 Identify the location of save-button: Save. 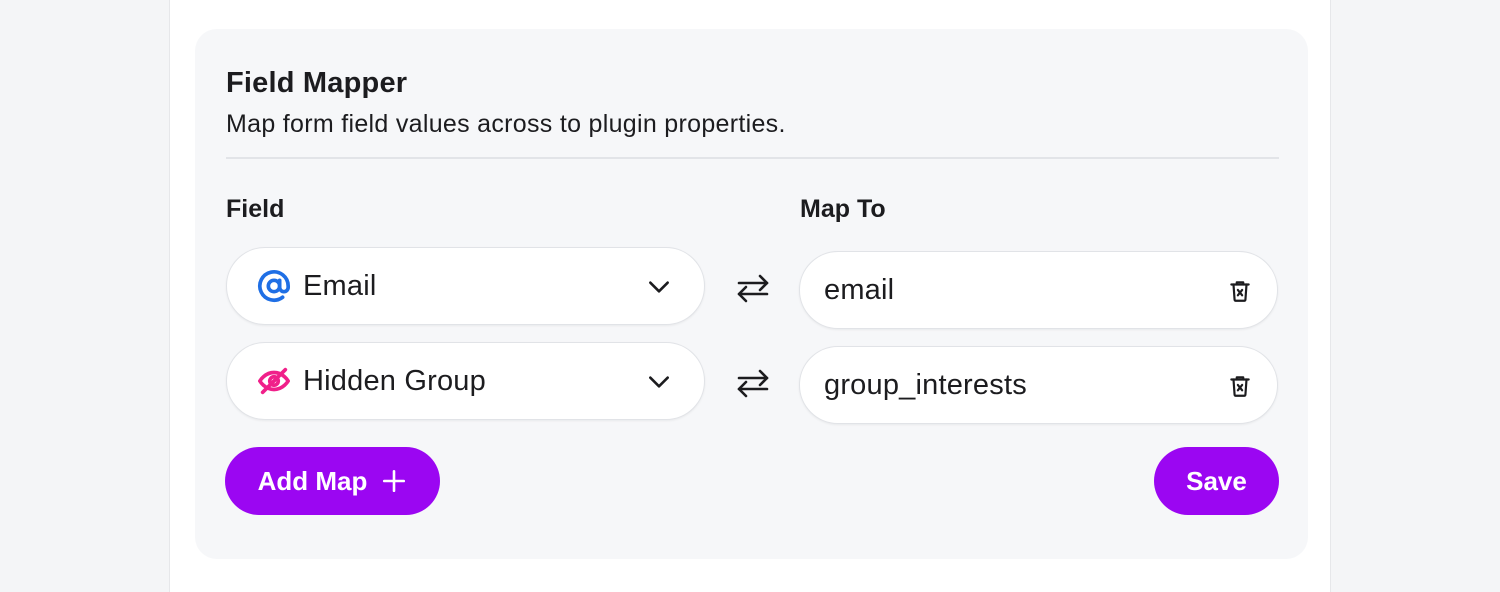
(1216, 481).